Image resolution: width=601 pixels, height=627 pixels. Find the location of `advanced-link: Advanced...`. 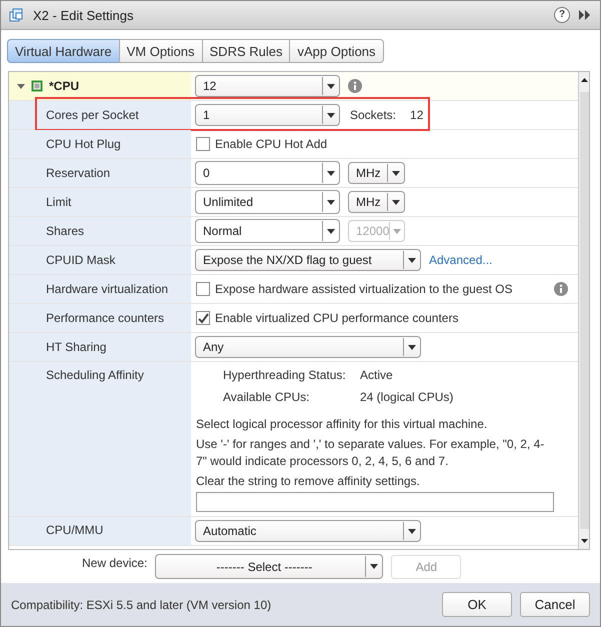

advanced-link: Advanced... is located at coordinates (460, 260).